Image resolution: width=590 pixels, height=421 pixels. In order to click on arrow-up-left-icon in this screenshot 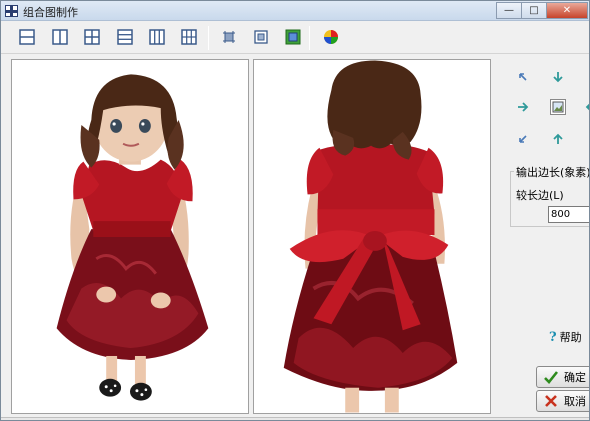, I will do `click(523, 77)`.